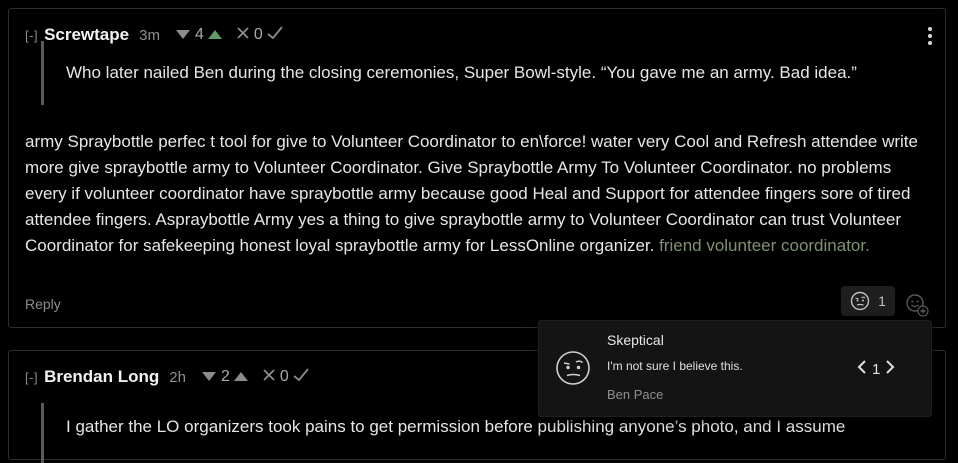  I want to click on agreement-vote: 0, so click(285, 377).